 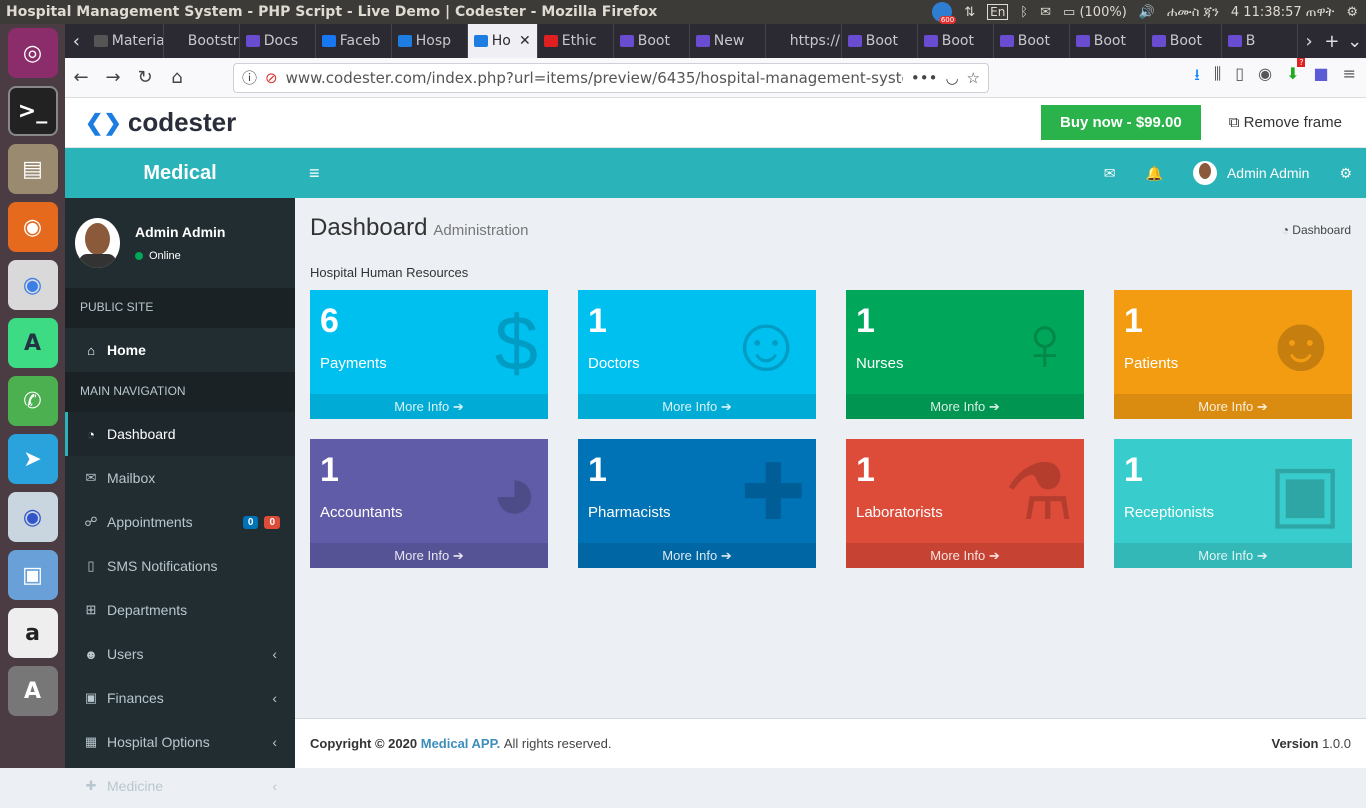 What do you see at coordinates (180, 173) in the screenshot?
I see `brand-logo: Medical` at bounding box center [180, 173].